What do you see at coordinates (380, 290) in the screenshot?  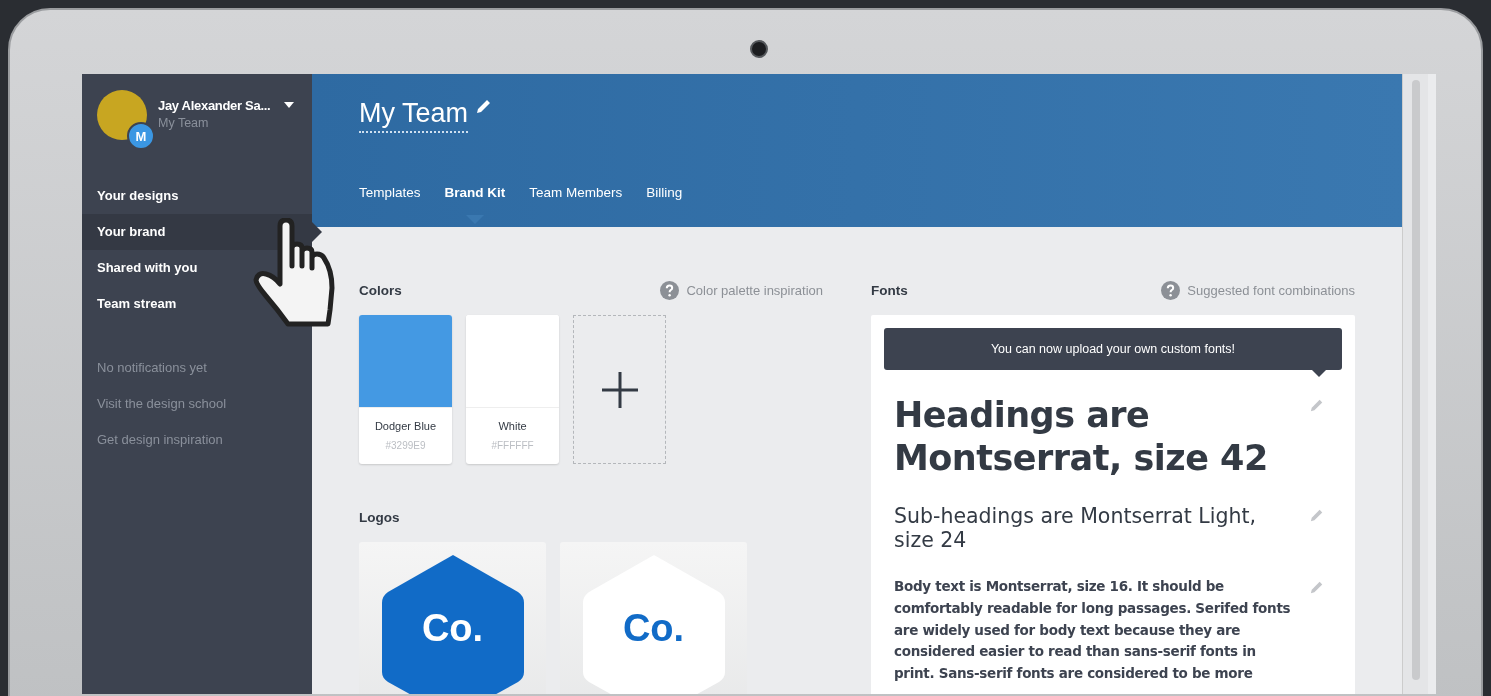 I see `section-title: Colors` at bounding box center [380, 290].